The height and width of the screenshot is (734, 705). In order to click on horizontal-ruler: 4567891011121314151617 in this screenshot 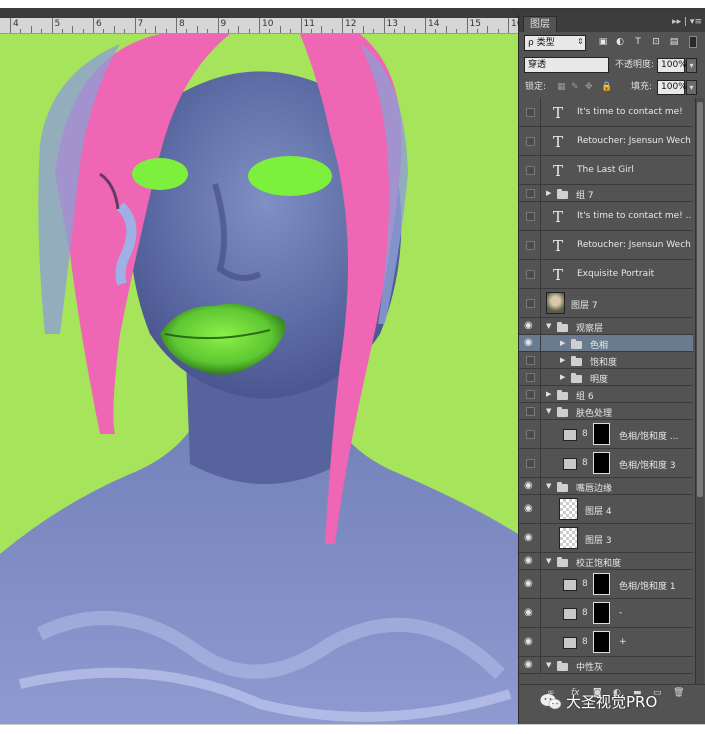, I will do `click(259, 26)`.